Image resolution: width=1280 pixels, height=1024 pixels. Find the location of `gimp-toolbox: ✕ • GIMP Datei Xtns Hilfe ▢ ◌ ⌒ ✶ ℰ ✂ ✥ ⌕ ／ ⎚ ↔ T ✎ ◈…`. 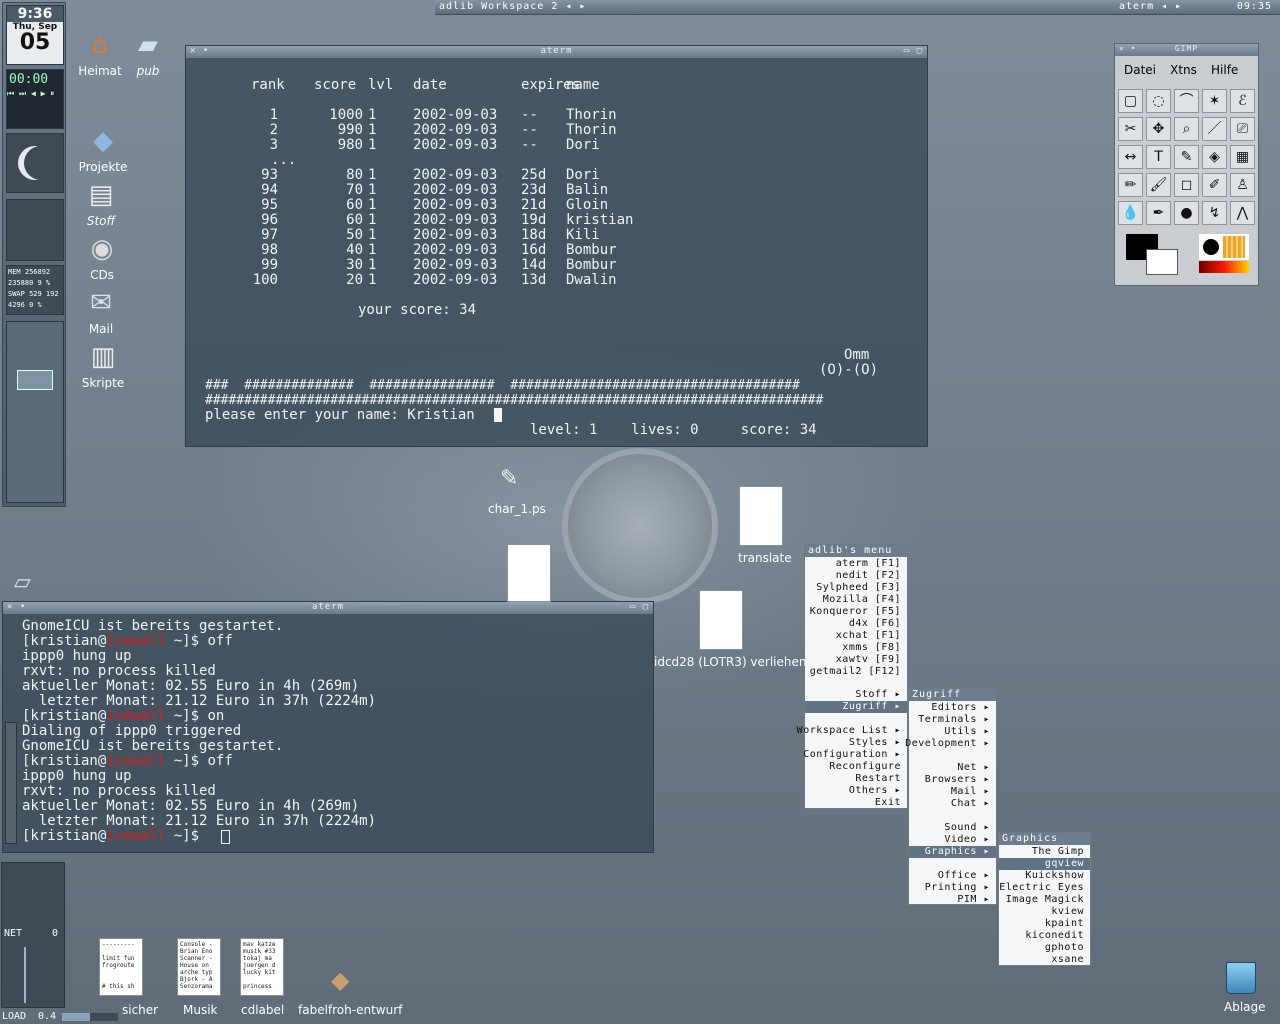

gimp-toolbox: ✕ • GIMP Datei Xtns Hilfe ▢ ◌ ⌒ ✶ ℰ ✂ ✥ ⌕ ／ ⎚ ↔ T ✎ ◈… is located at coordinates (1186, 164).